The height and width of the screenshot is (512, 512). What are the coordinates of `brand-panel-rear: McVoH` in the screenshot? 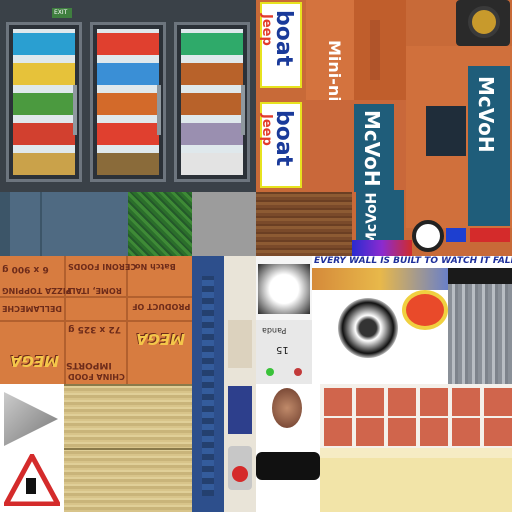 It's located at (489, 146).